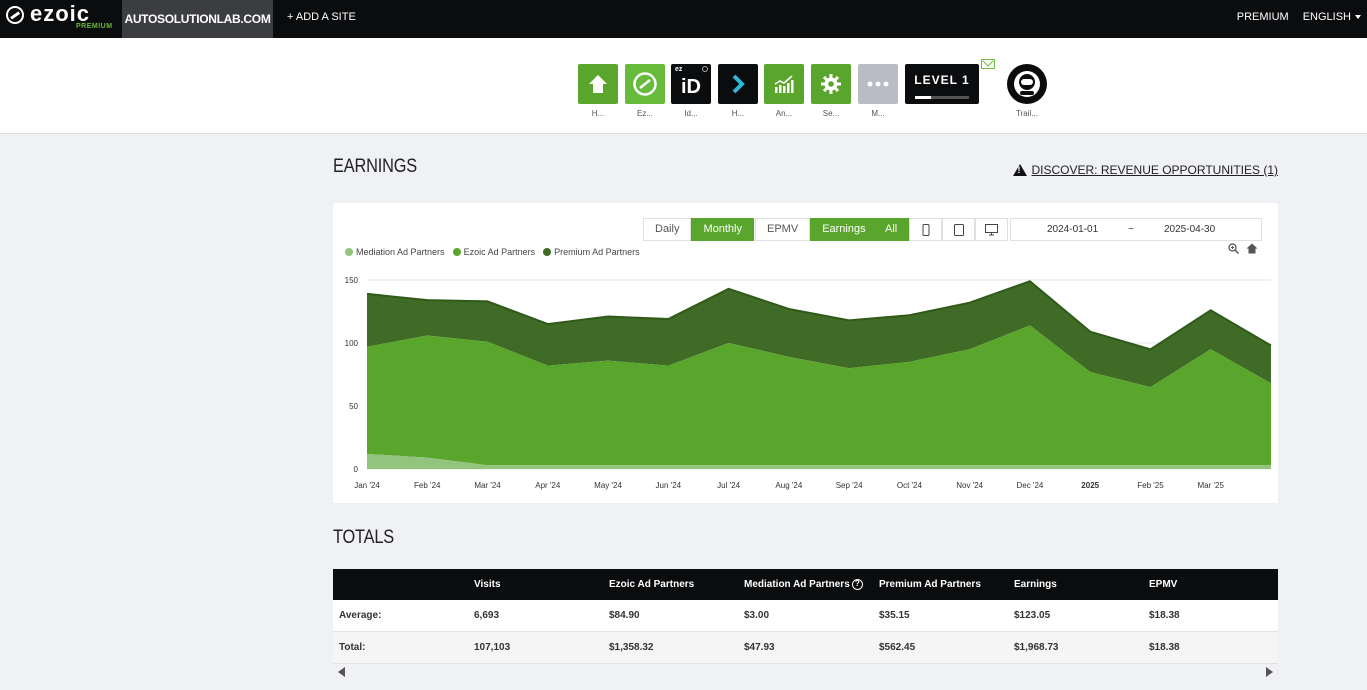  What do you see at coordinates (487, 584) in the screenshot?
I see `header-visits: Visits` at bounding box center [487, 584].